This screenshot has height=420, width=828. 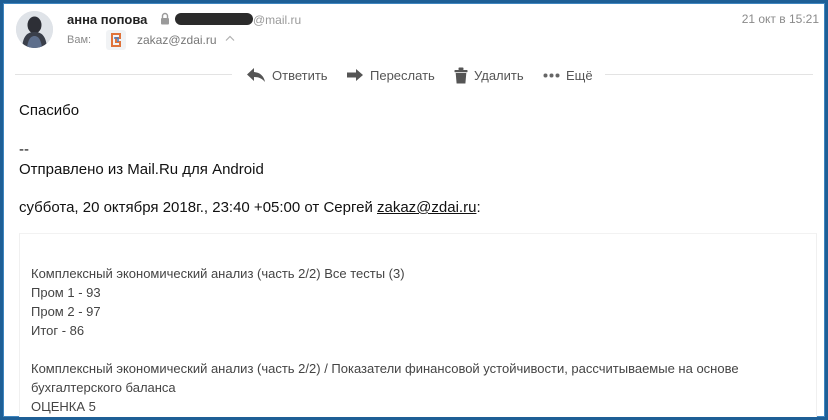 I want to click on quote-header-suffix: :, so click(x=478, y=207).